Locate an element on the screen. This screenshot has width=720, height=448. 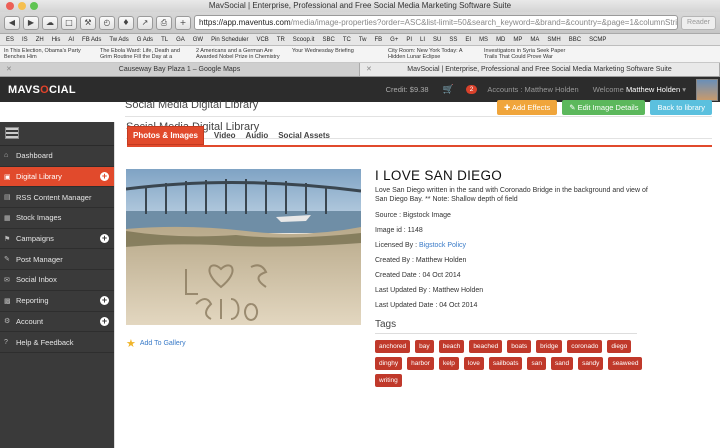
bookmark-item: ES is located at coordinates (10, 40).